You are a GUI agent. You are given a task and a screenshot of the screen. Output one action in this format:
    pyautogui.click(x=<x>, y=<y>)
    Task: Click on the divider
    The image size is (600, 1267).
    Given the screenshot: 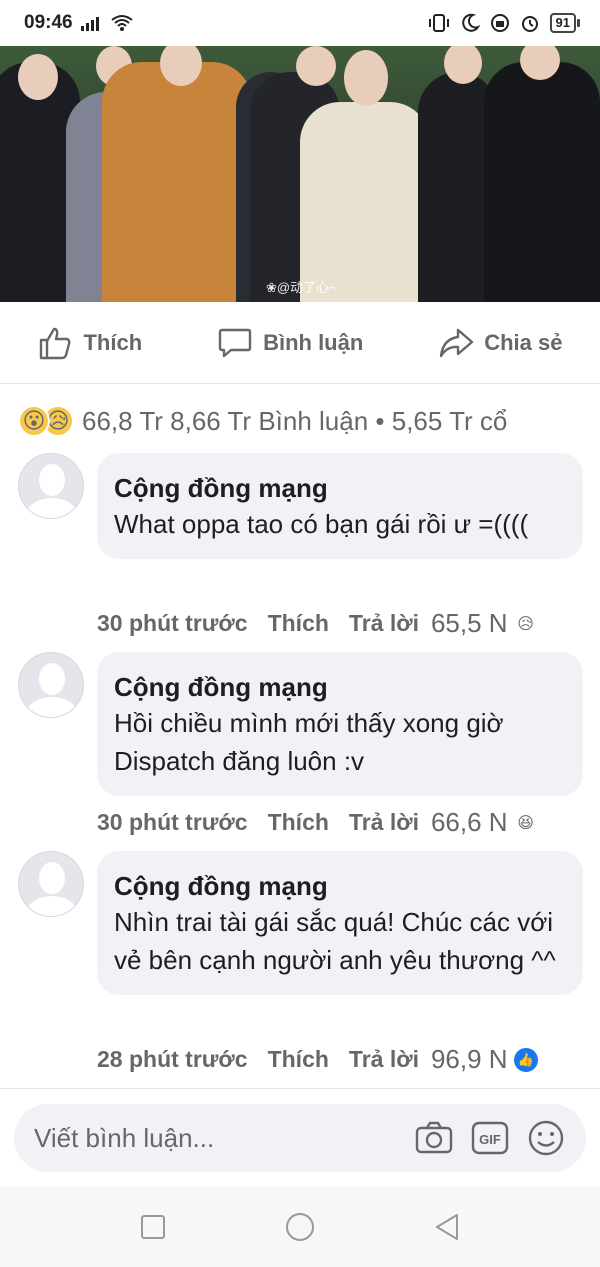 What is the action you would take?
    pyautogui.click(x=300, y=1088)
    